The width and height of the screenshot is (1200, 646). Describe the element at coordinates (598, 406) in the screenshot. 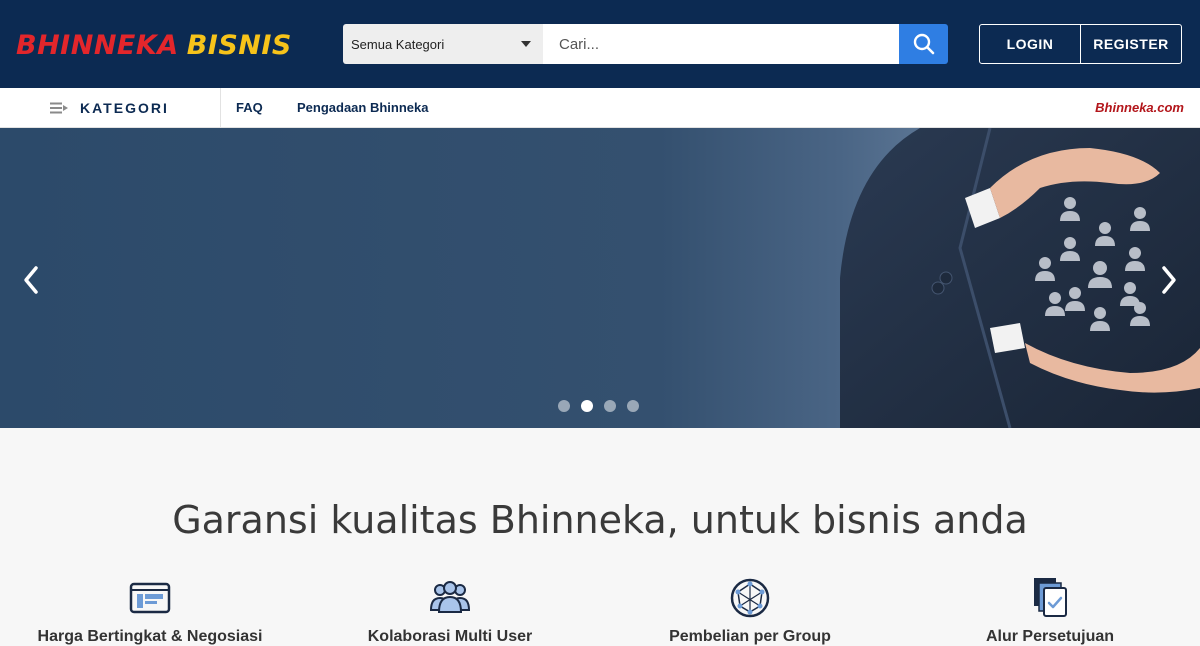

I see `carousel-indicators` at that location.